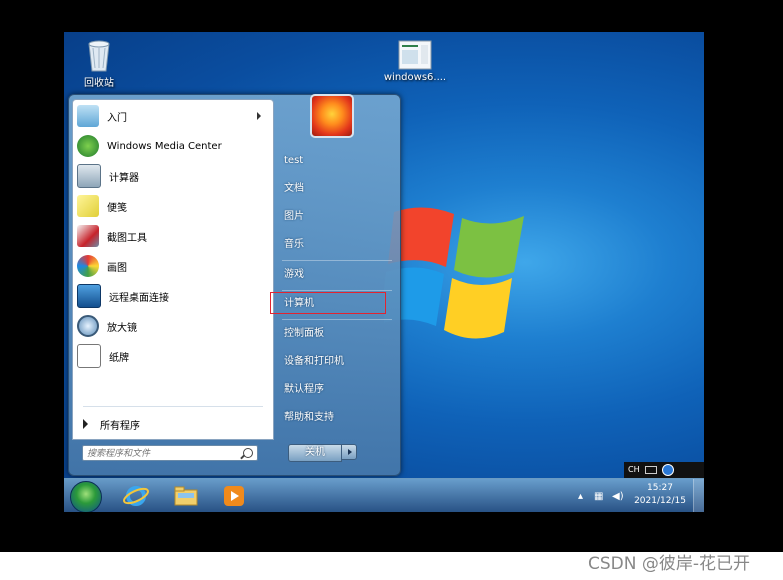  Describe the element at coordinates (667, 470) in the screenshot. I see `help-icon` at that location.